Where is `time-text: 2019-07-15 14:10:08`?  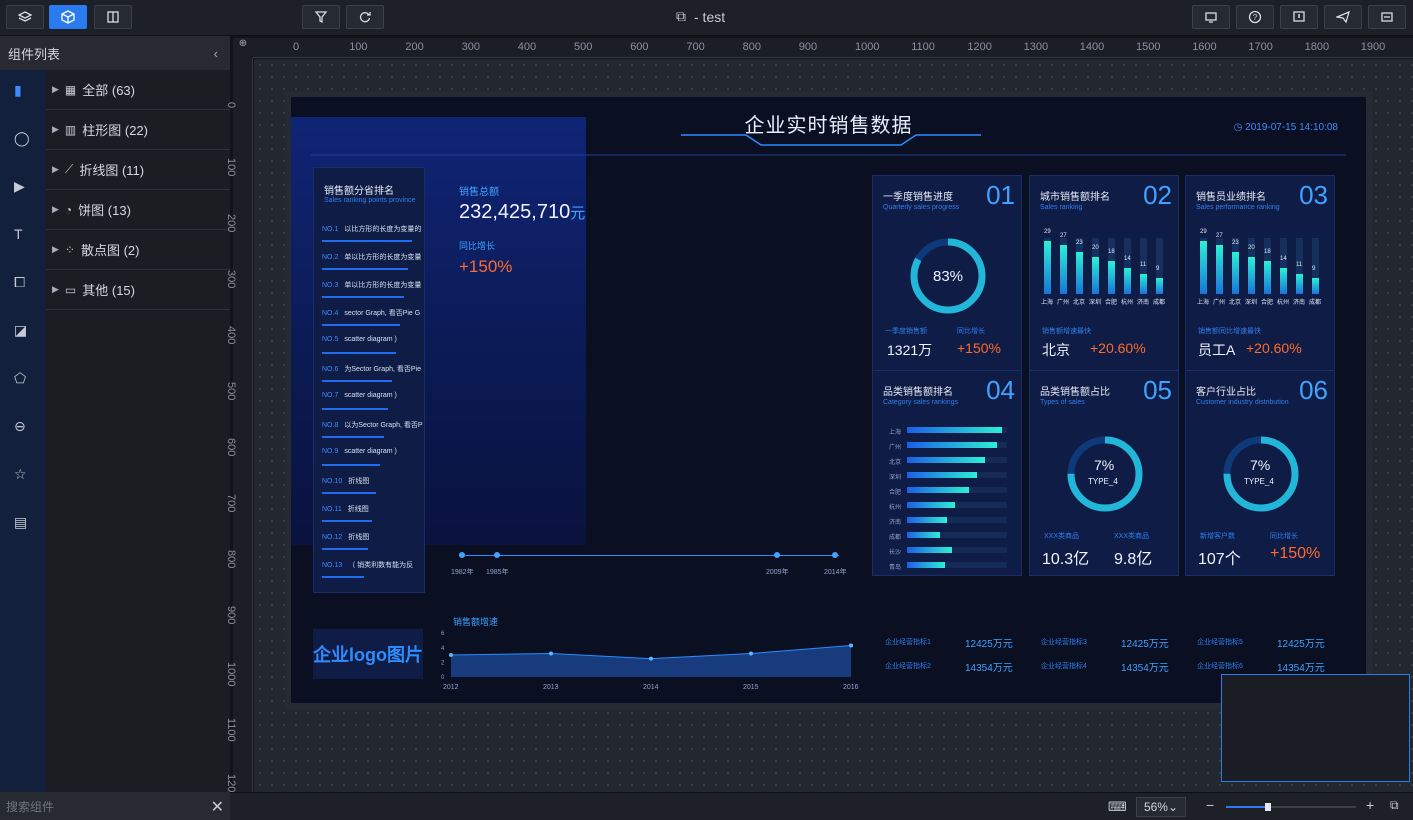 time-text: 2019-07-15 14:10:08 is located at coordinates (1291, 127).